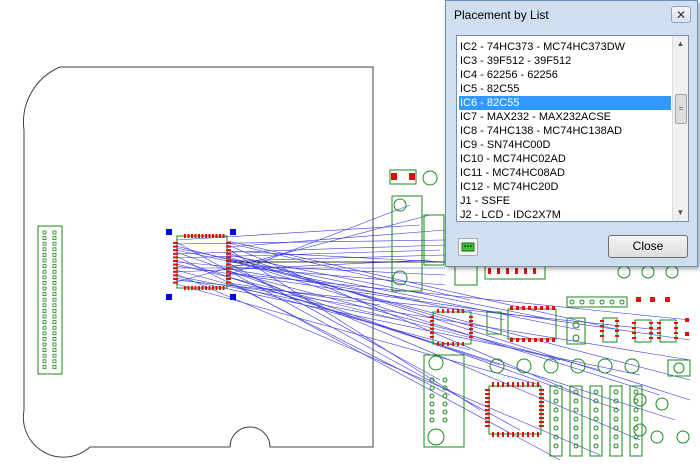  I want to click on scroll-thumb, so click(681, 109).